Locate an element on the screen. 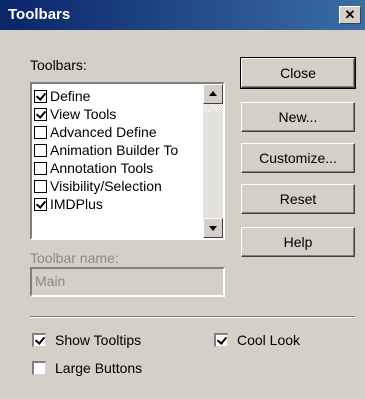 This screenshot has height=399, width=365. title-bar: Toolbars ✕ is located at coordinates (182, 15).